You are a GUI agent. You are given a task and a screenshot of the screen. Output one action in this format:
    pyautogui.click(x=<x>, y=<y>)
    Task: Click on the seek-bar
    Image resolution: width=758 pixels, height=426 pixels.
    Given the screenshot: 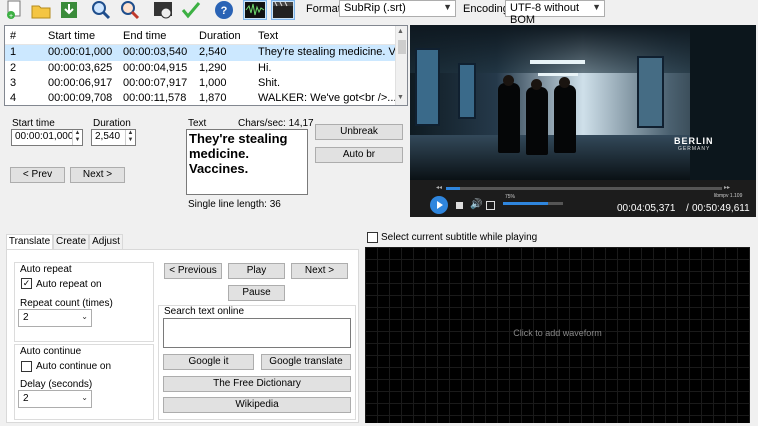 What is the action you would take?
    pyautogui.click(x=584, y=188)
    